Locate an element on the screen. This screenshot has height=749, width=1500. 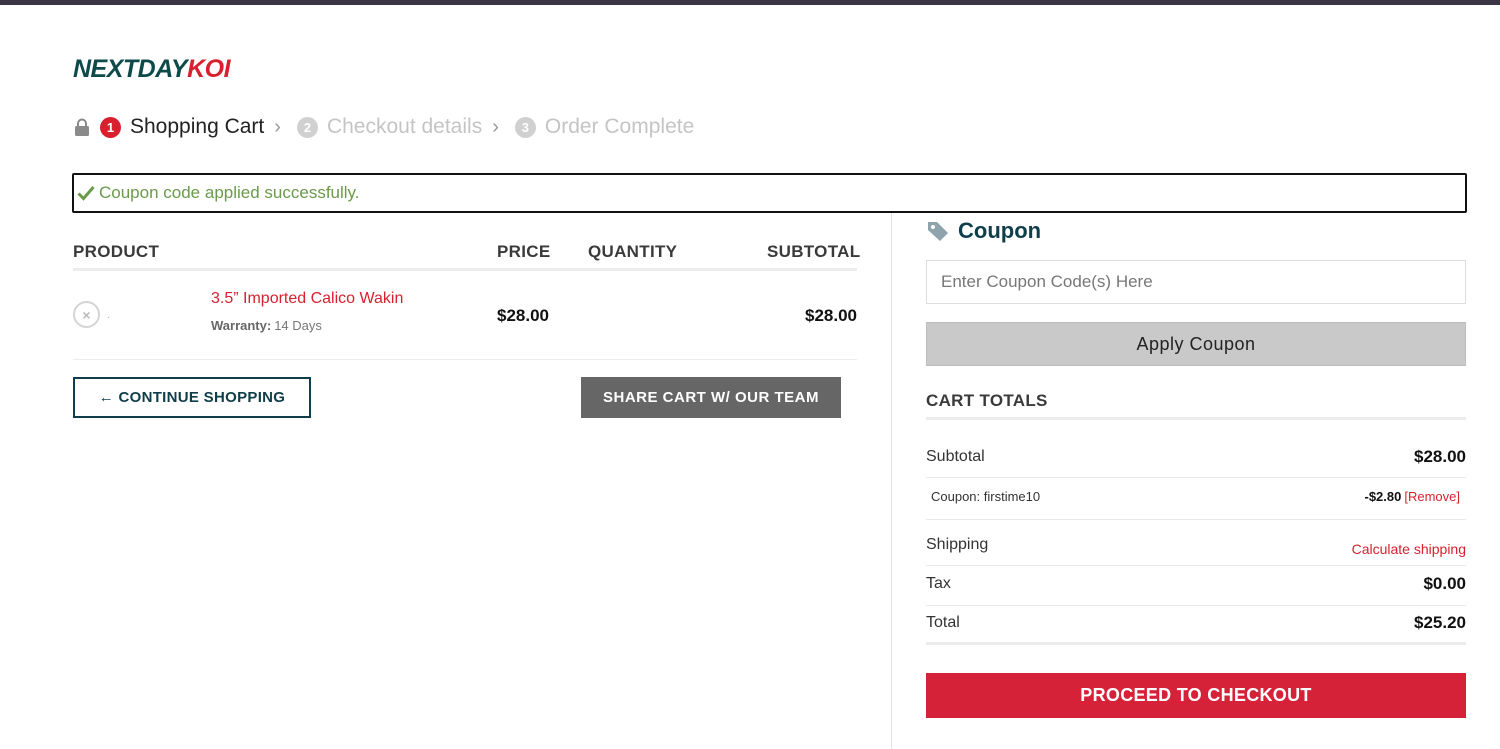
step-label: Shopping Cart is located at coordinates (197, 126).